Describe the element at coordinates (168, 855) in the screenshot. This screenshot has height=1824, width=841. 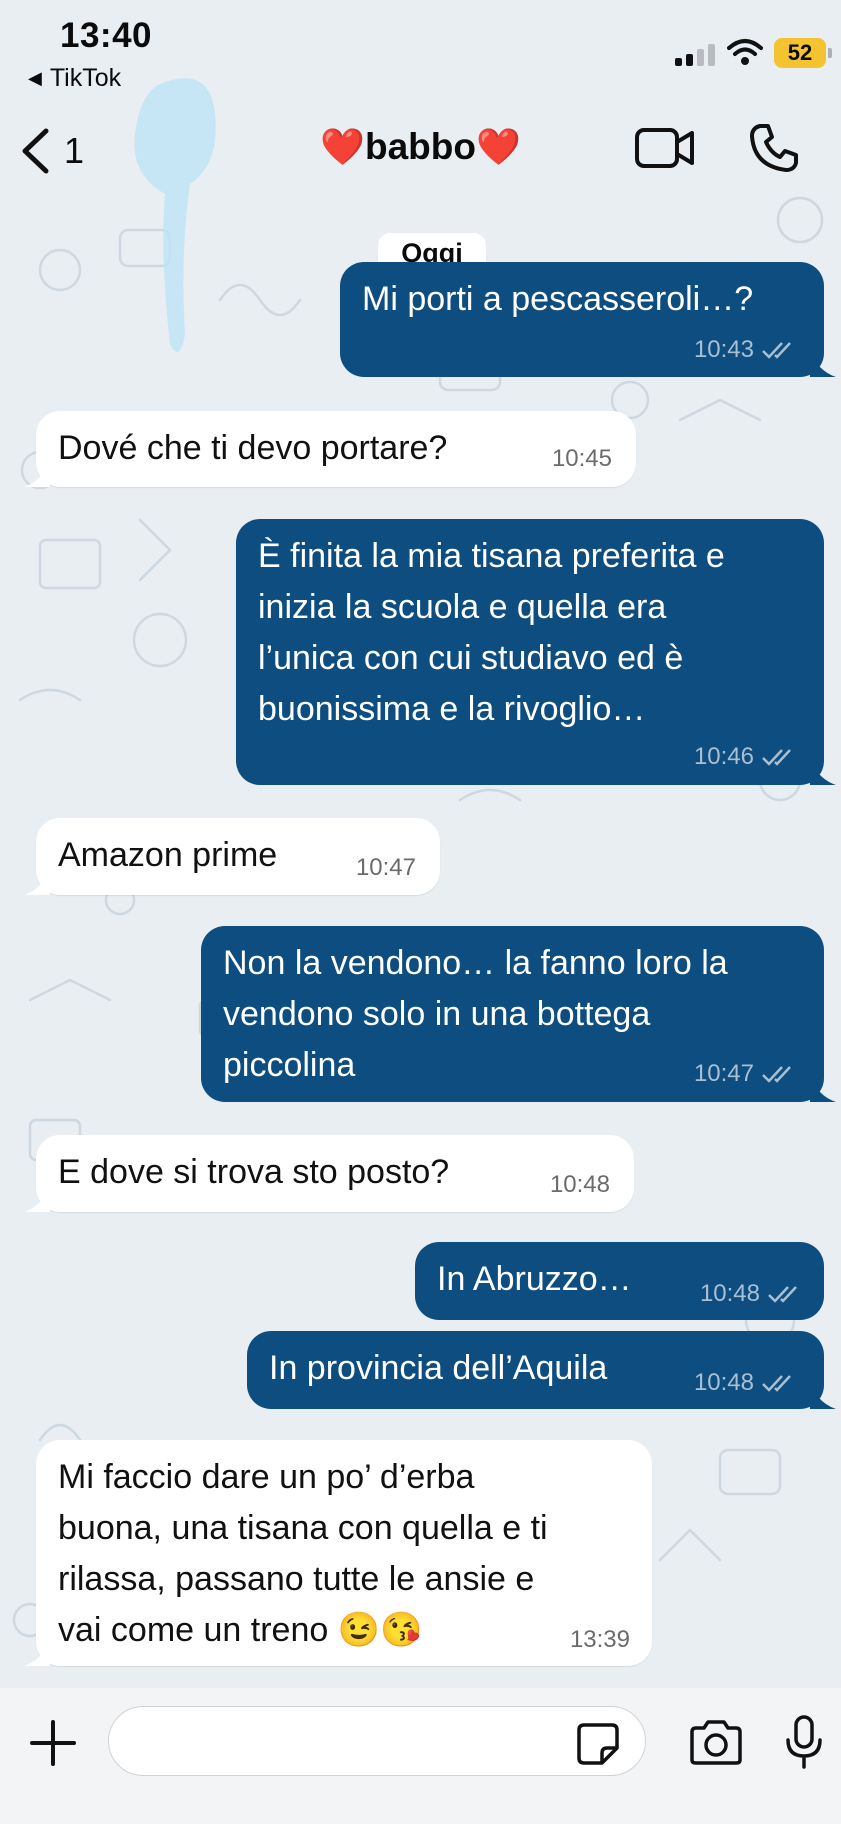
I see `message-text: Amazon prime` at that location.